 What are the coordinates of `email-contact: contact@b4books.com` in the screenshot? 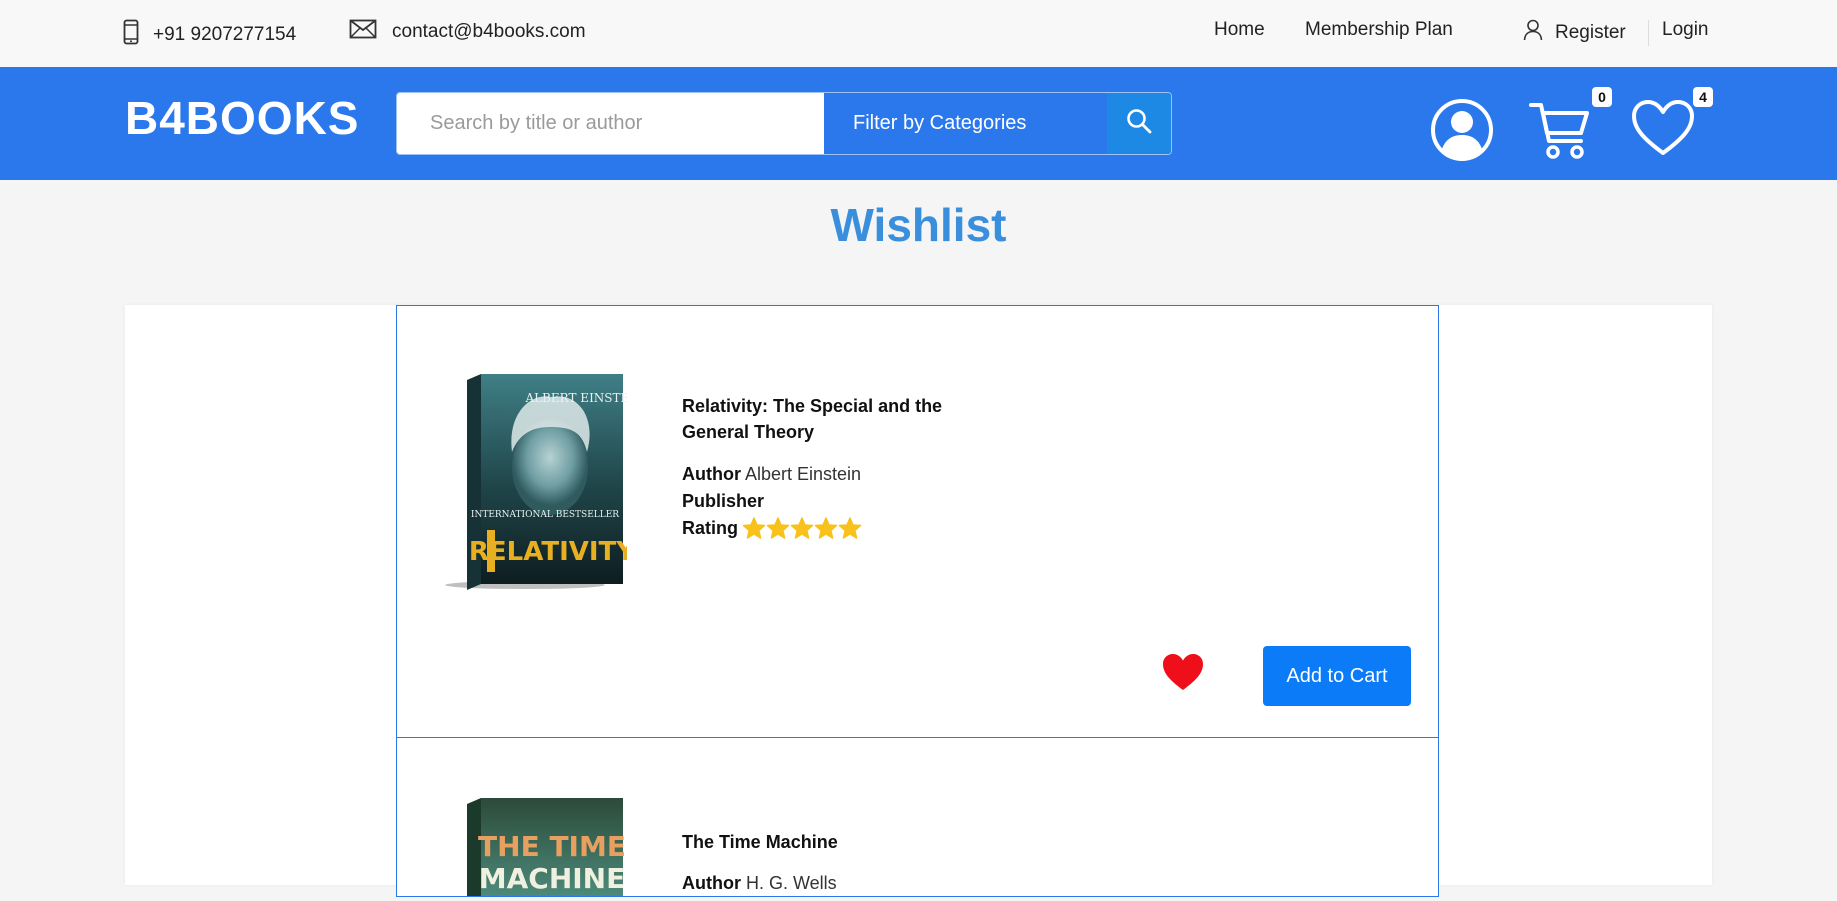 It's located at (467, 32).